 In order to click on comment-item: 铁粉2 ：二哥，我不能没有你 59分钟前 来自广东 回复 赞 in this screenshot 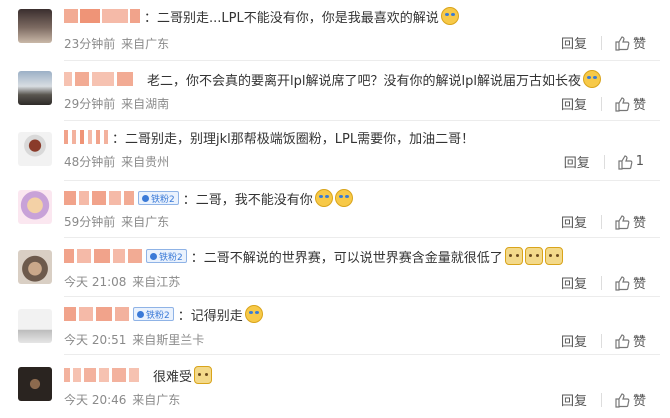, I will do `click(335, 209)`.